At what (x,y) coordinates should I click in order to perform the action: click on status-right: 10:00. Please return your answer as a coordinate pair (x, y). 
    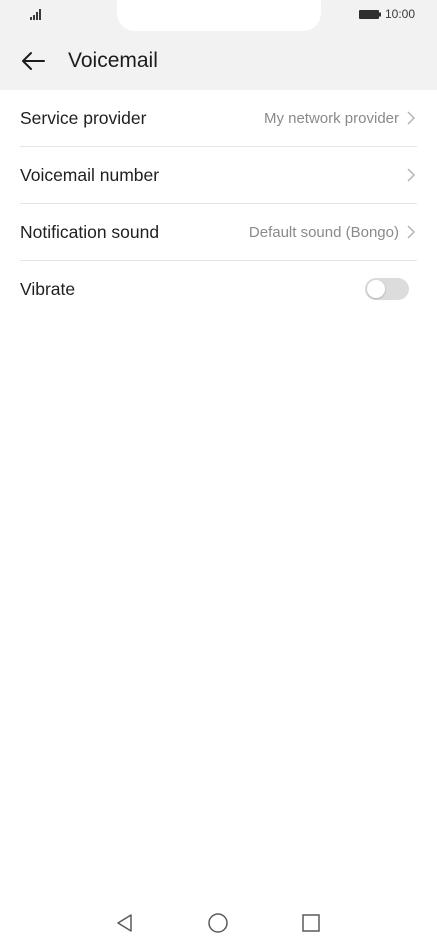
    Looking at the image, I should click on (386, 14).